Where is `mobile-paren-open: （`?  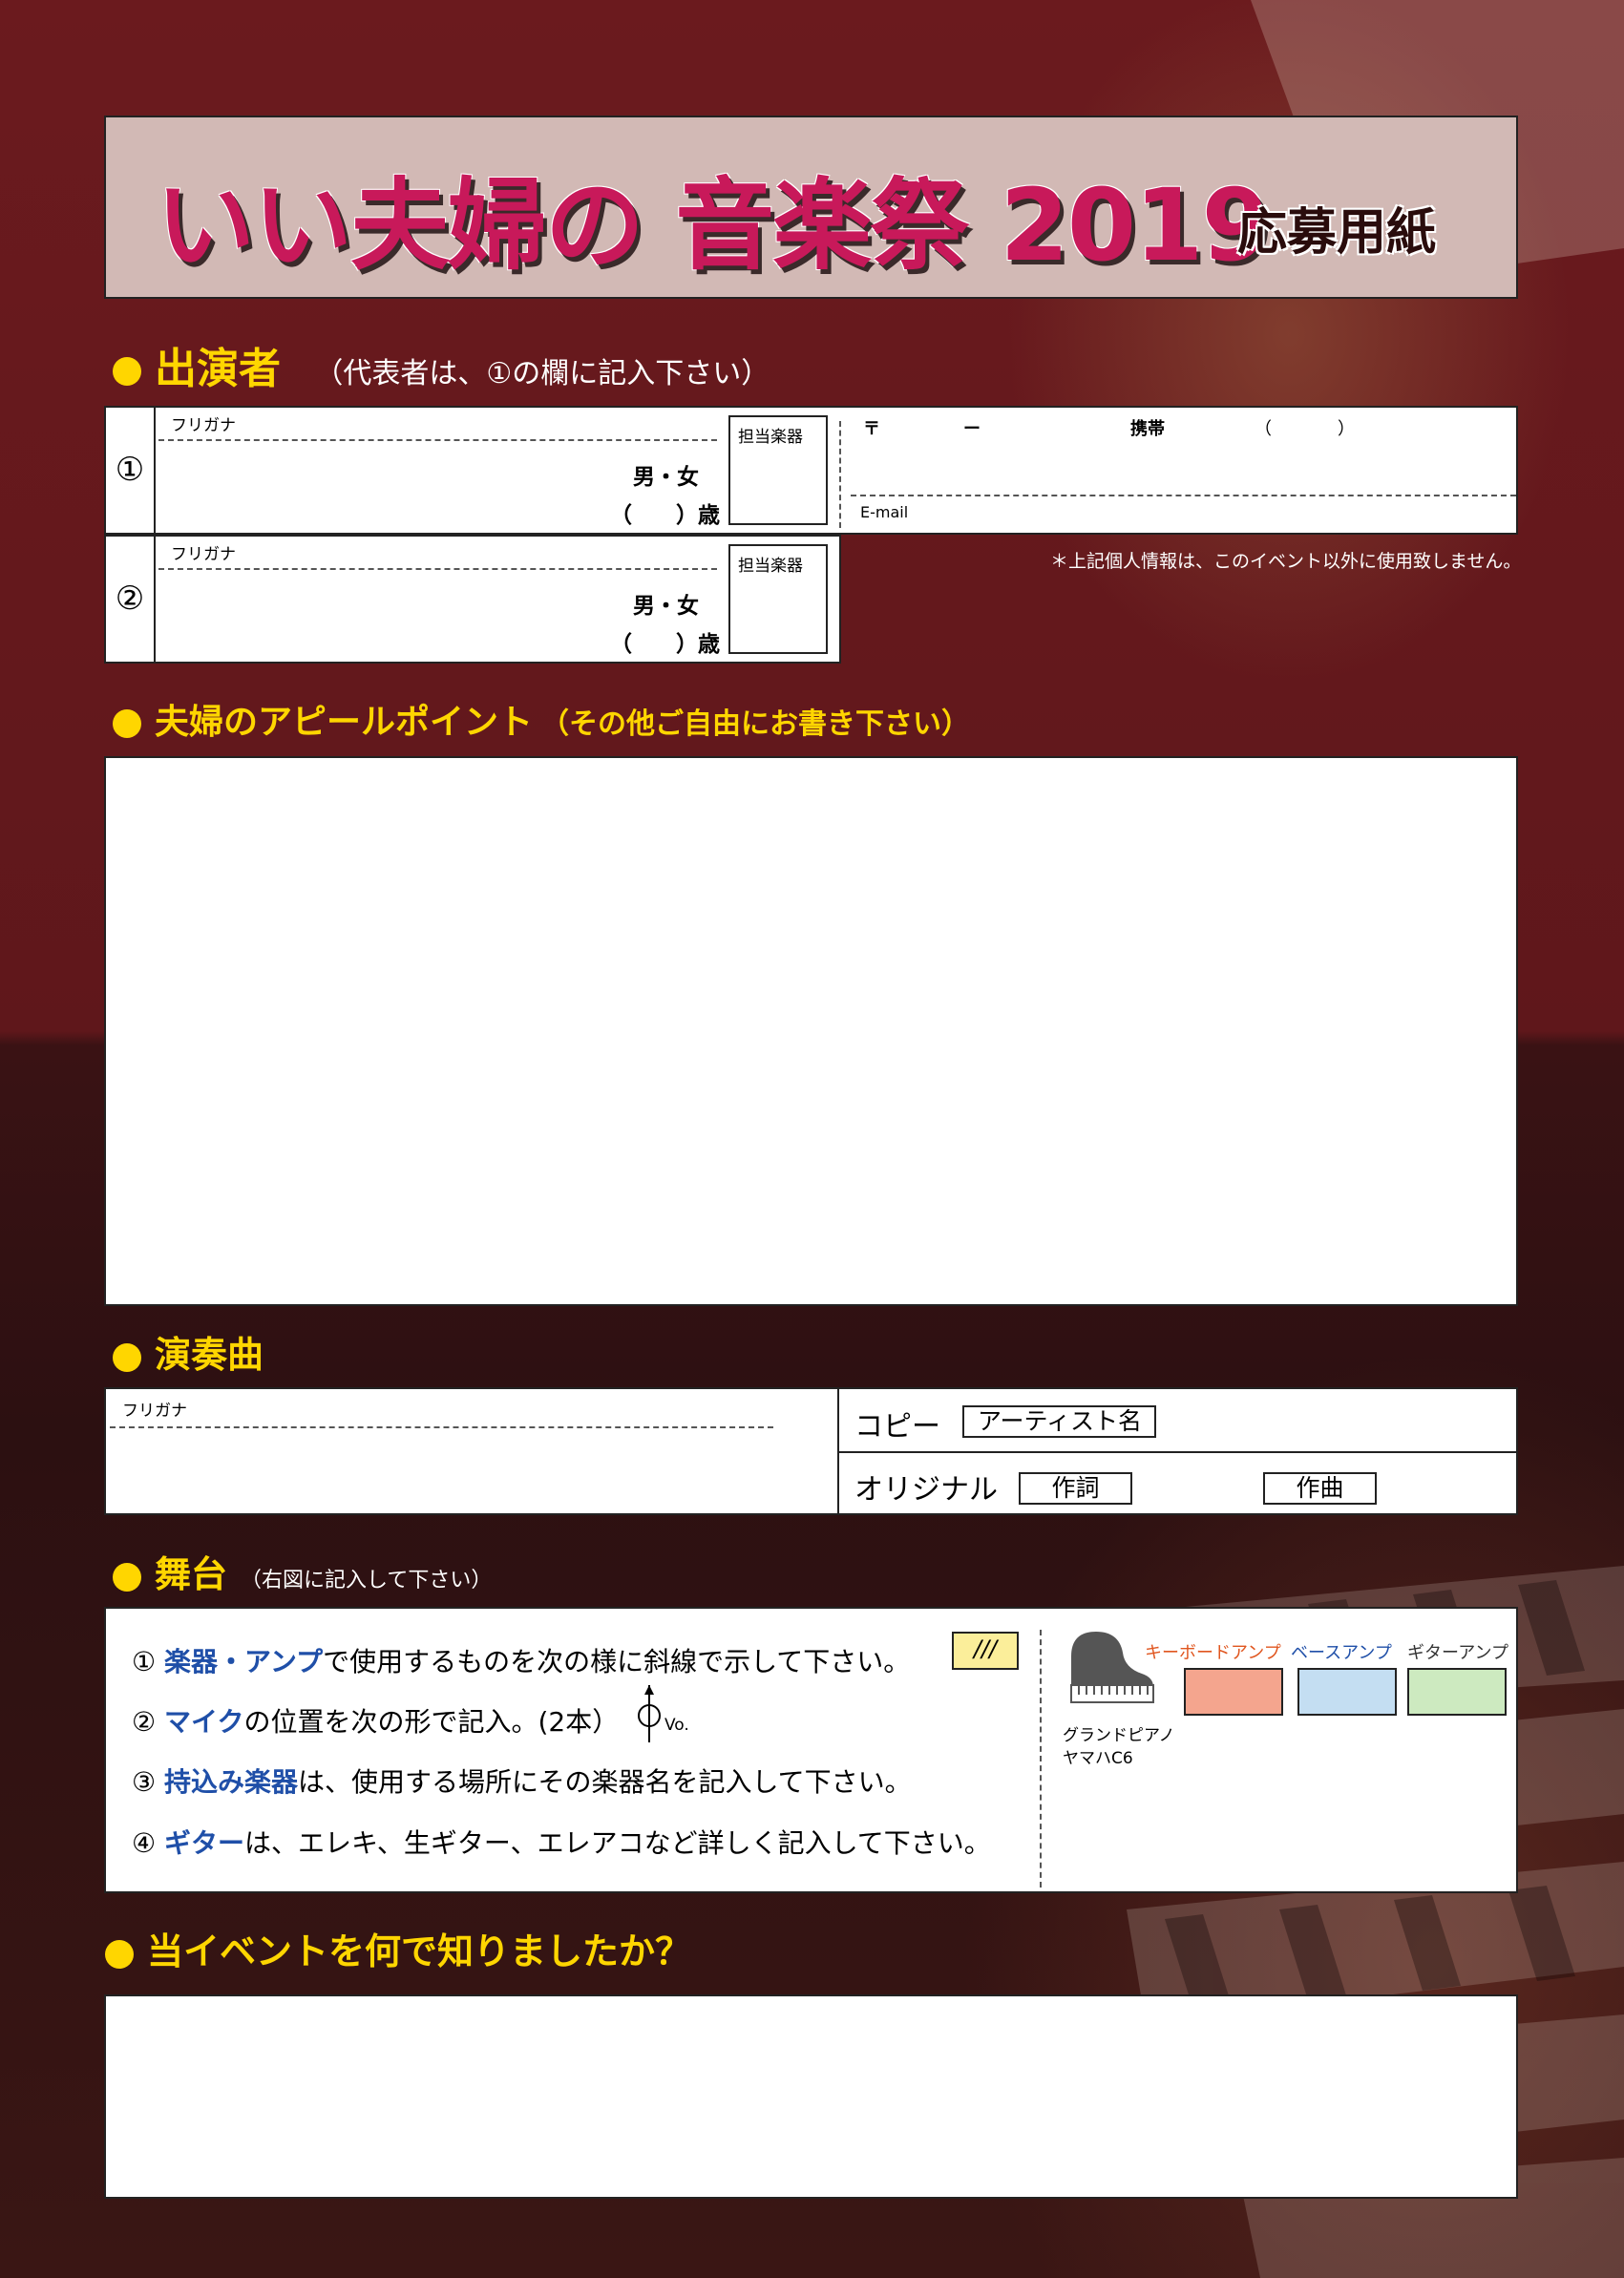 mobile-paren-open: （ is located at coordinates (1263, 429).